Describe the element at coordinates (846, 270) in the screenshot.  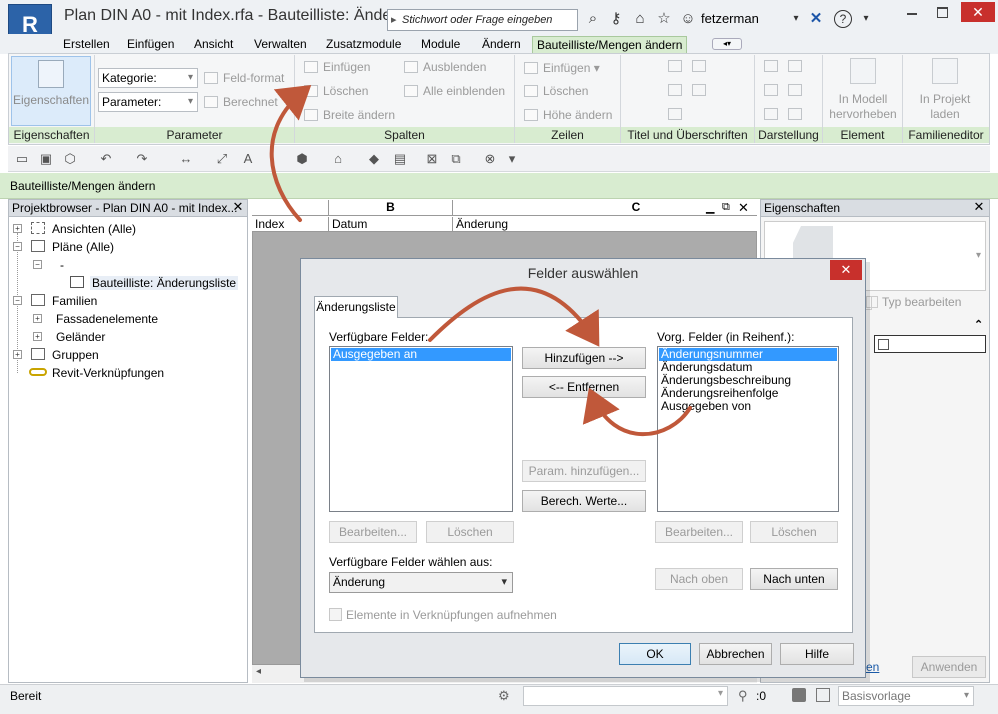
I see `dialog-close-button: ✕` at that location.